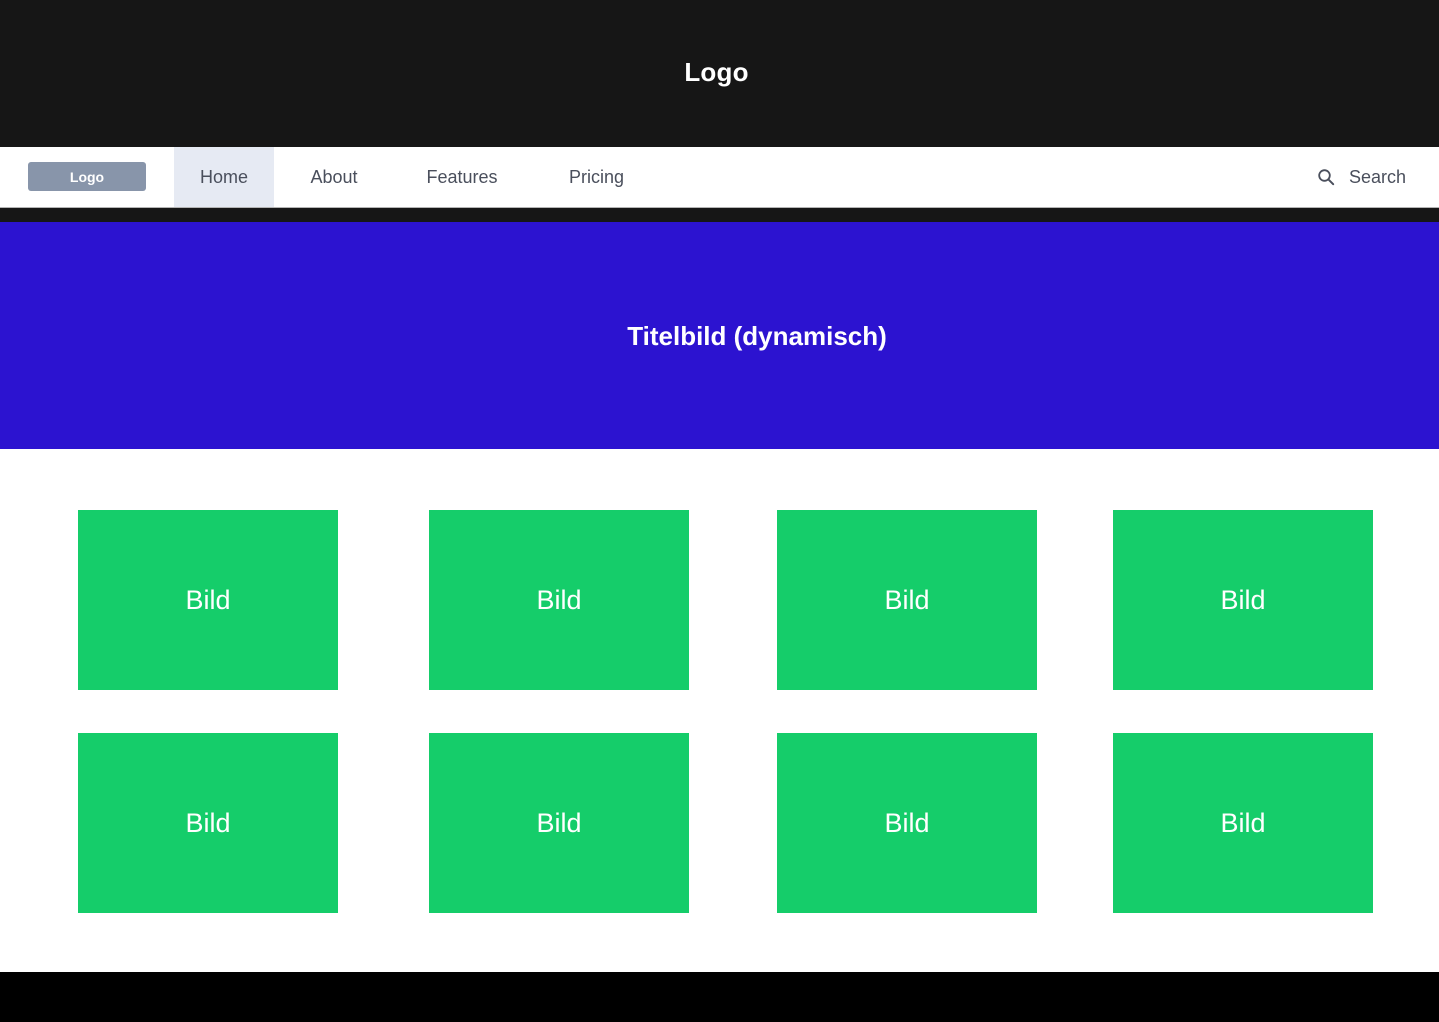 The image size is (1439, 1022). Describe the element at coordinates (1326, 177) in the screenshot. I see `search-icon` at that location.